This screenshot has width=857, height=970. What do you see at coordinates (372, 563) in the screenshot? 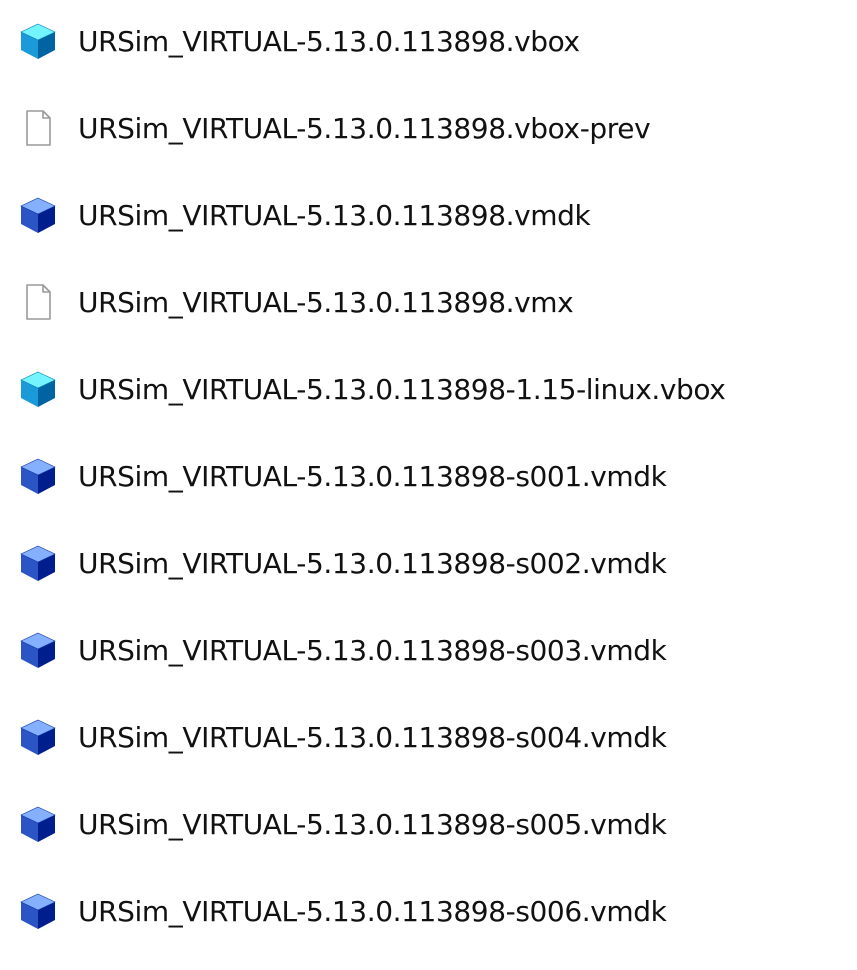
I see `file-name: URSim_VIRTUAL-5.13.0.113898-s002.vmdk` at bounding box center [372, 563].